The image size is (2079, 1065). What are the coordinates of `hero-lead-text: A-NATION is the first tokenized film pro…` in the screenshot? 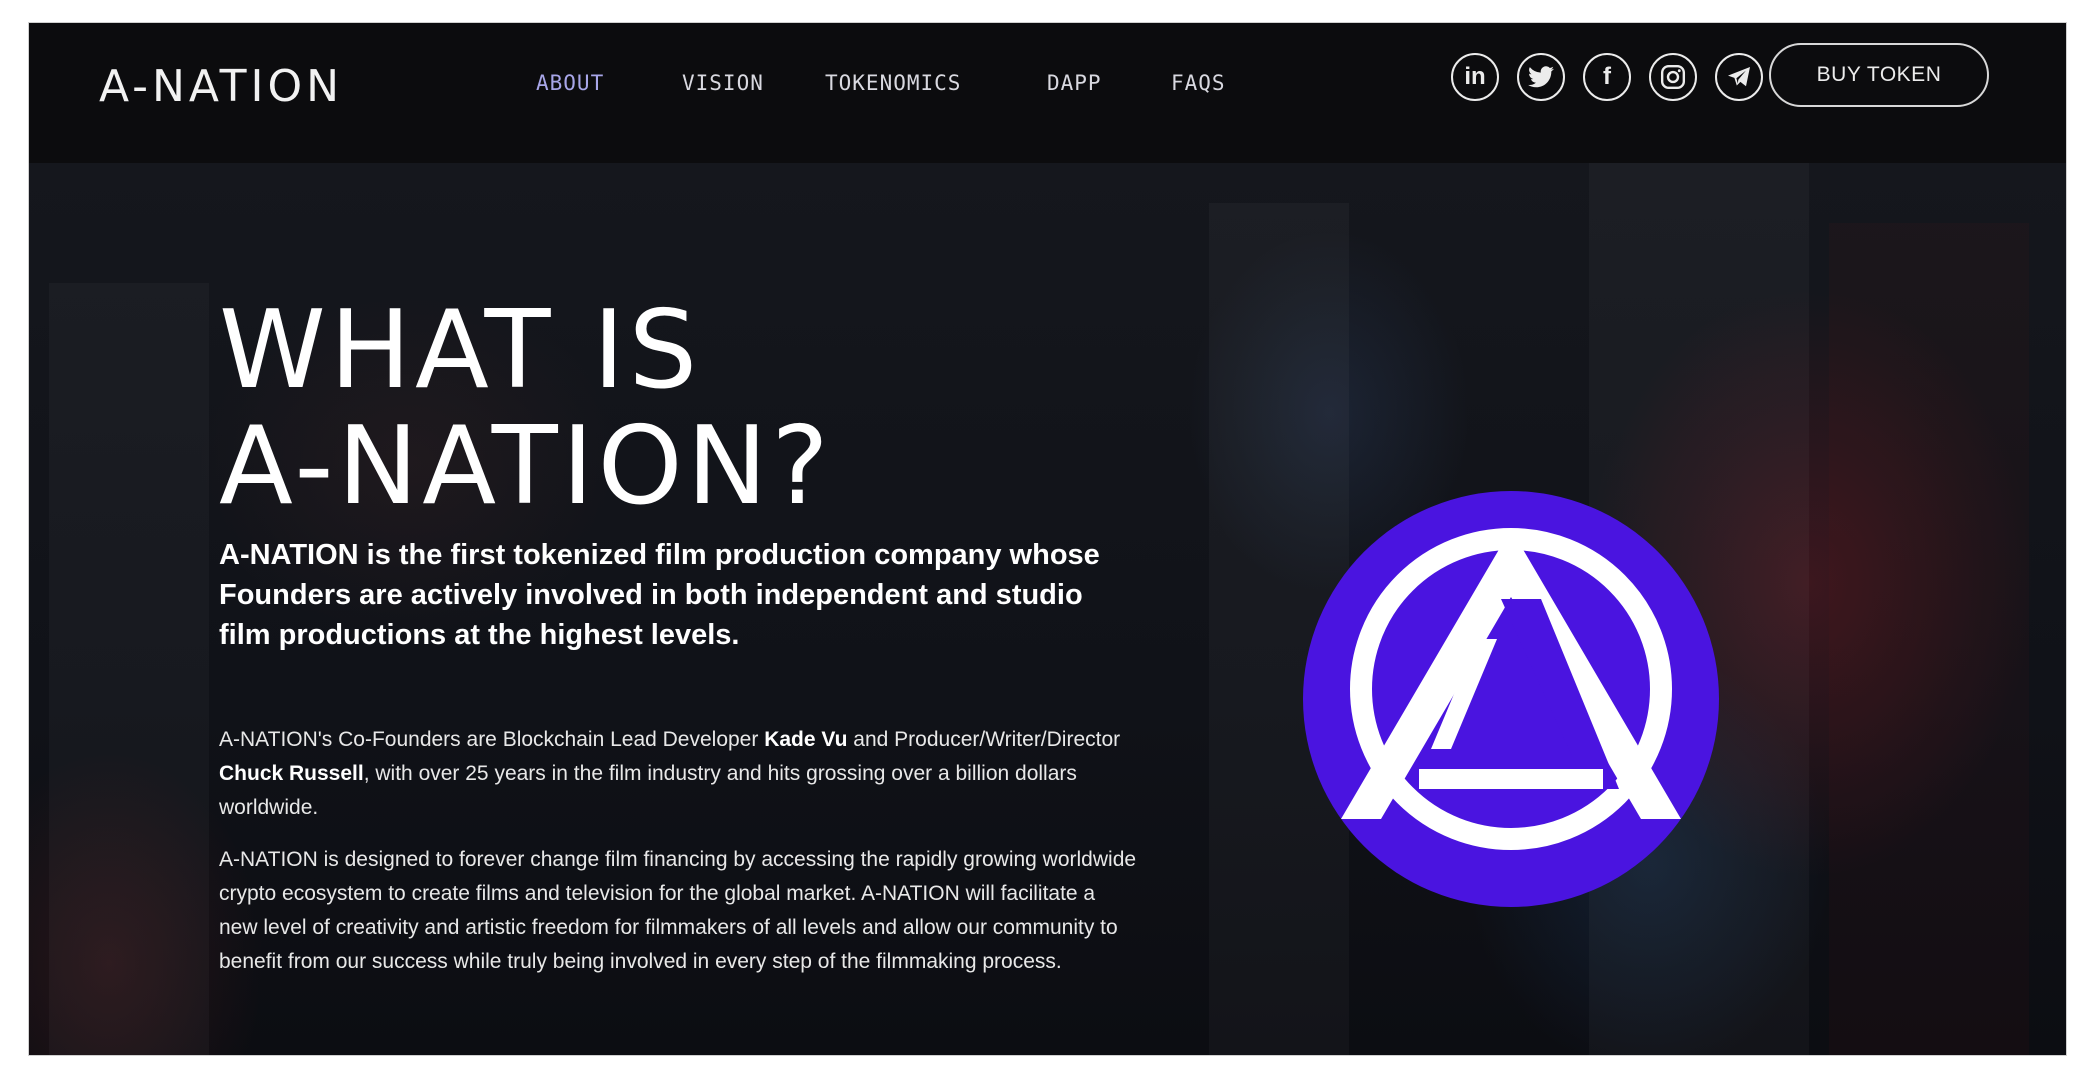 It's located at (659, 595).